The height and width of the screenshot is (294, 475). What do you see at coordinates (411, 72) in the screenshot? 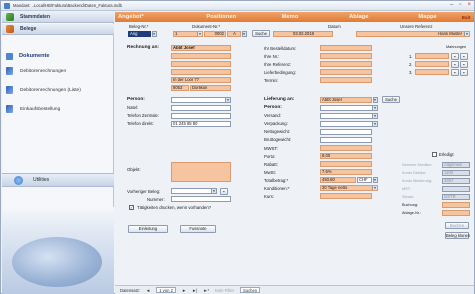
I see `mahnung-3-label: 3.` at bounding box center [411, 72].